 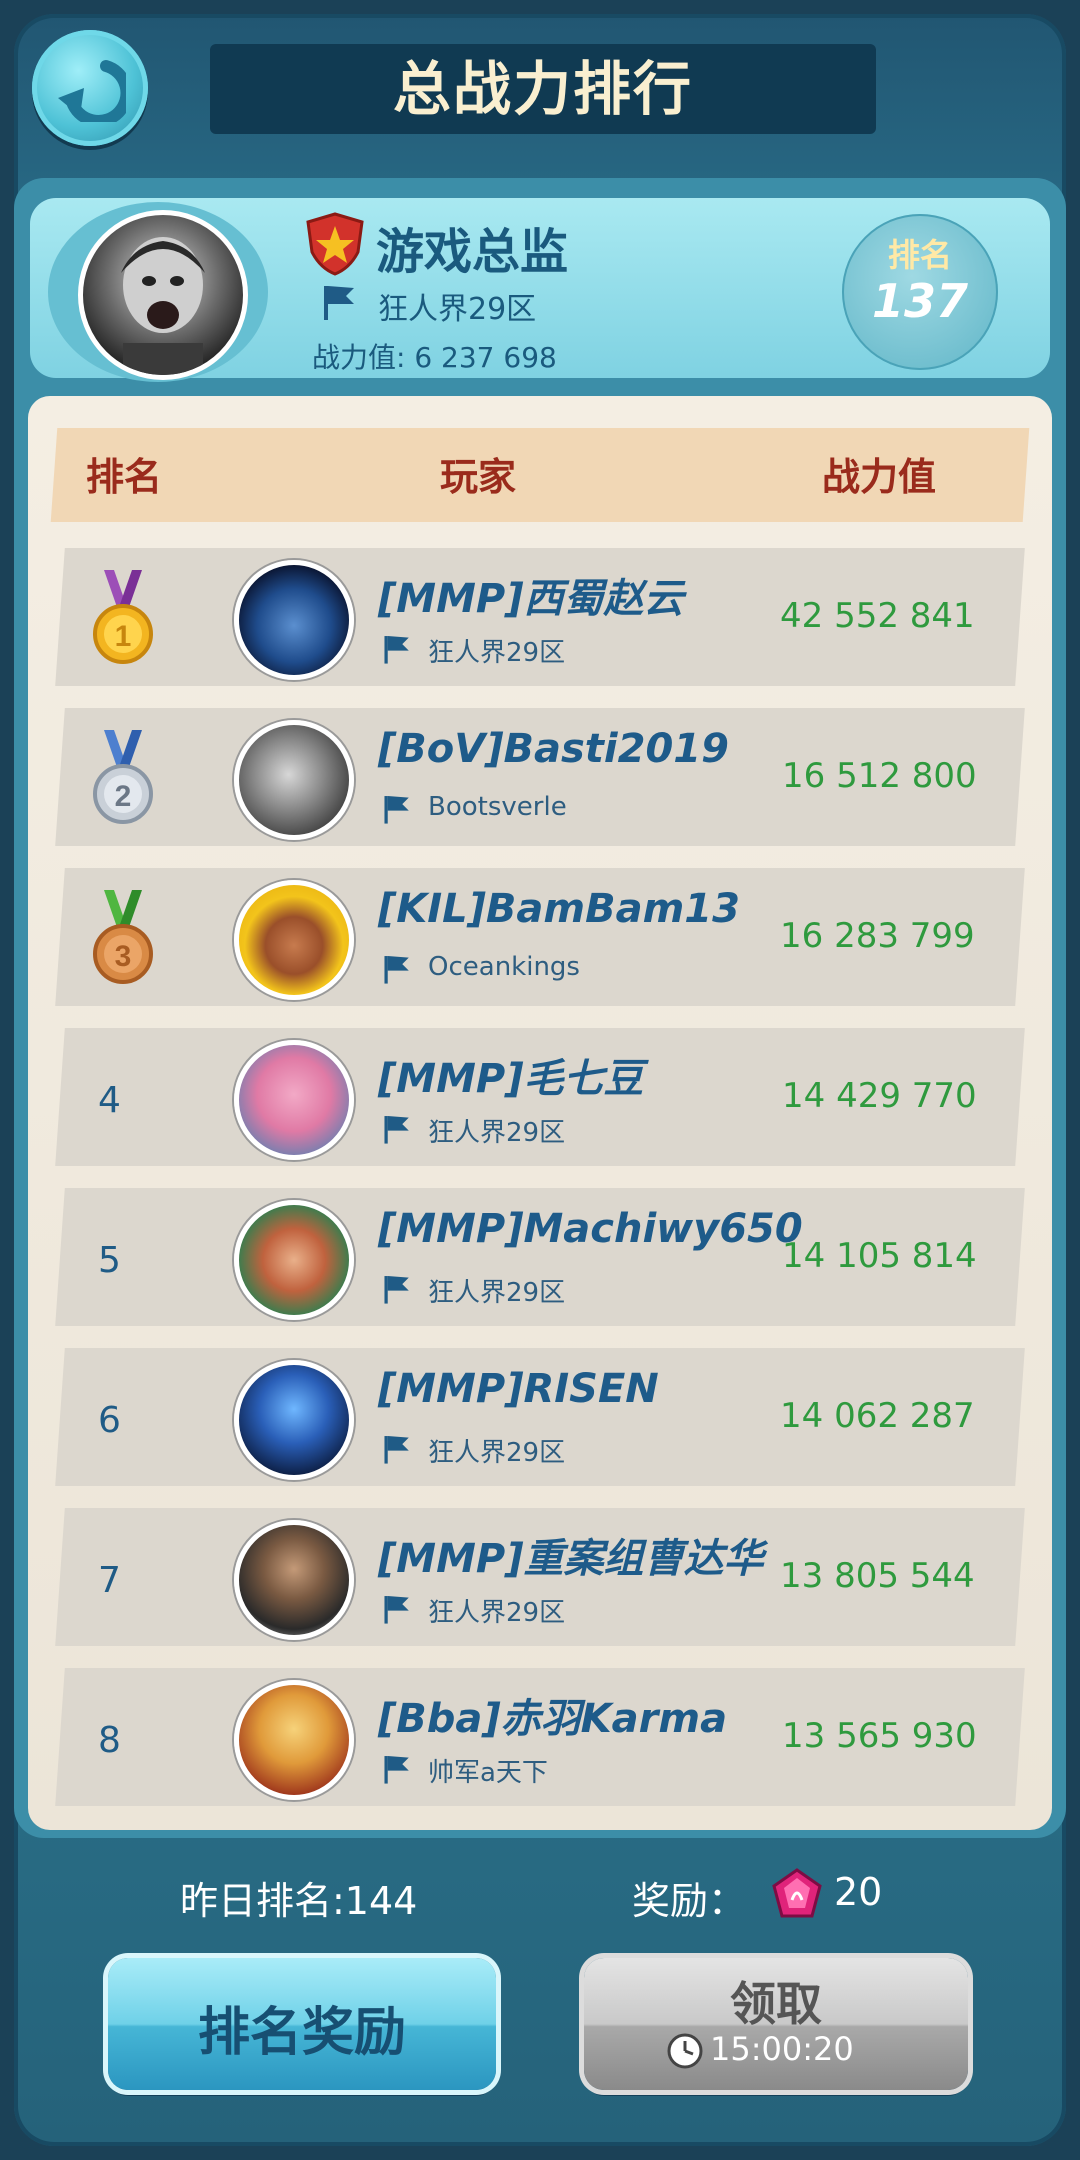 What do you see at coordinates (858, 1892) in the screenshot?
I see `reward-value: 20` at bounding box center [858, 1892].